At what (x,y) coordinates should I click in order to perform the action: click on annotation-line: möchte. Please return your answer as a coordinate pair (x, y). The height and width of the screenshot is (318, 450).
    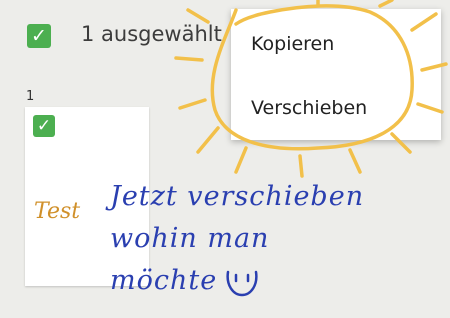
    Looking at the image, I should click on (164, 280).